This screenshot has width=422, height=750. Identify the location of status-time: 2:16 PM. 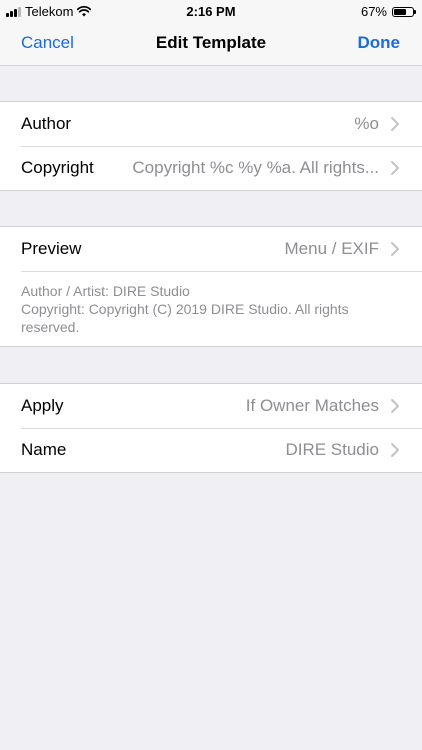
(211, 11).